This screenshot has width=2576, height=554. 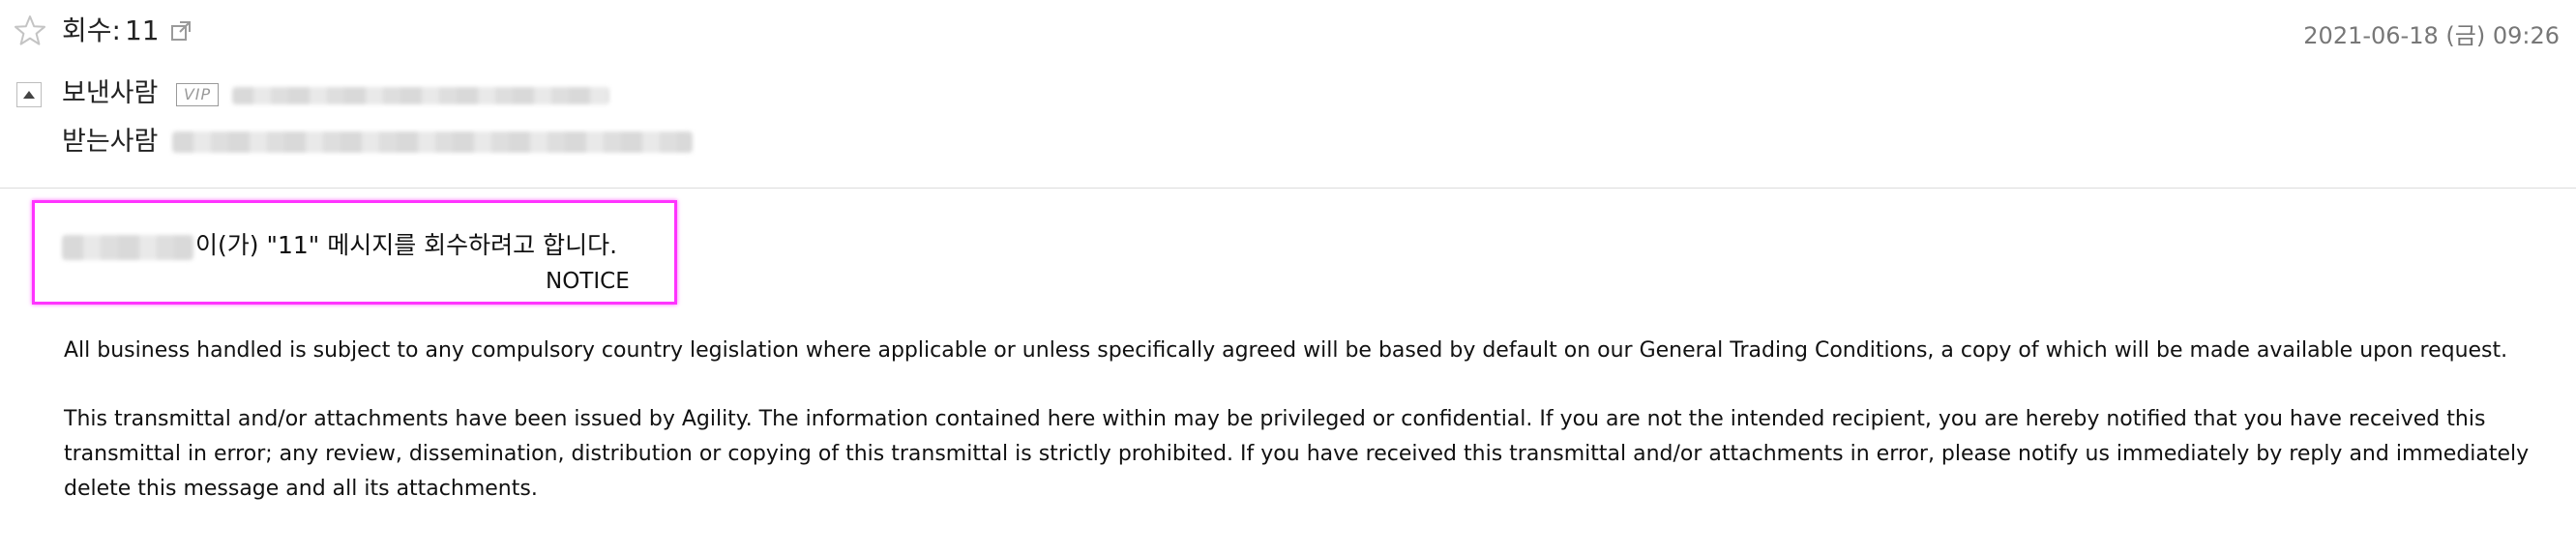 What do you see at coordinates (588, 281) in the screenshot?
I see `notice-label: NOTICE` at bounding box center [588, 281].